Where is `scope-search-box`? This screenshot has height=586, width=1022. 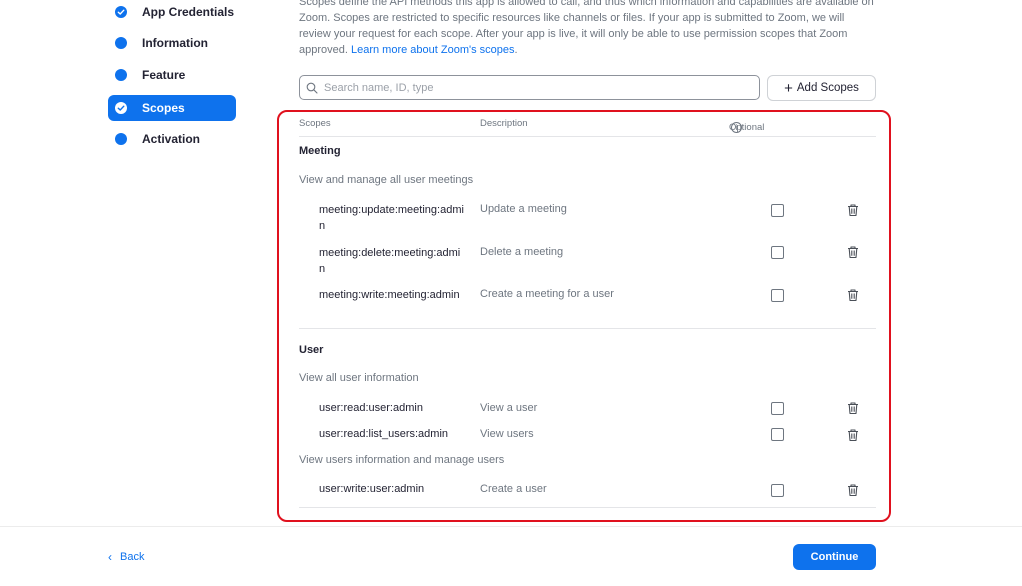
scope-search-box is located at coordinates (529, 87).